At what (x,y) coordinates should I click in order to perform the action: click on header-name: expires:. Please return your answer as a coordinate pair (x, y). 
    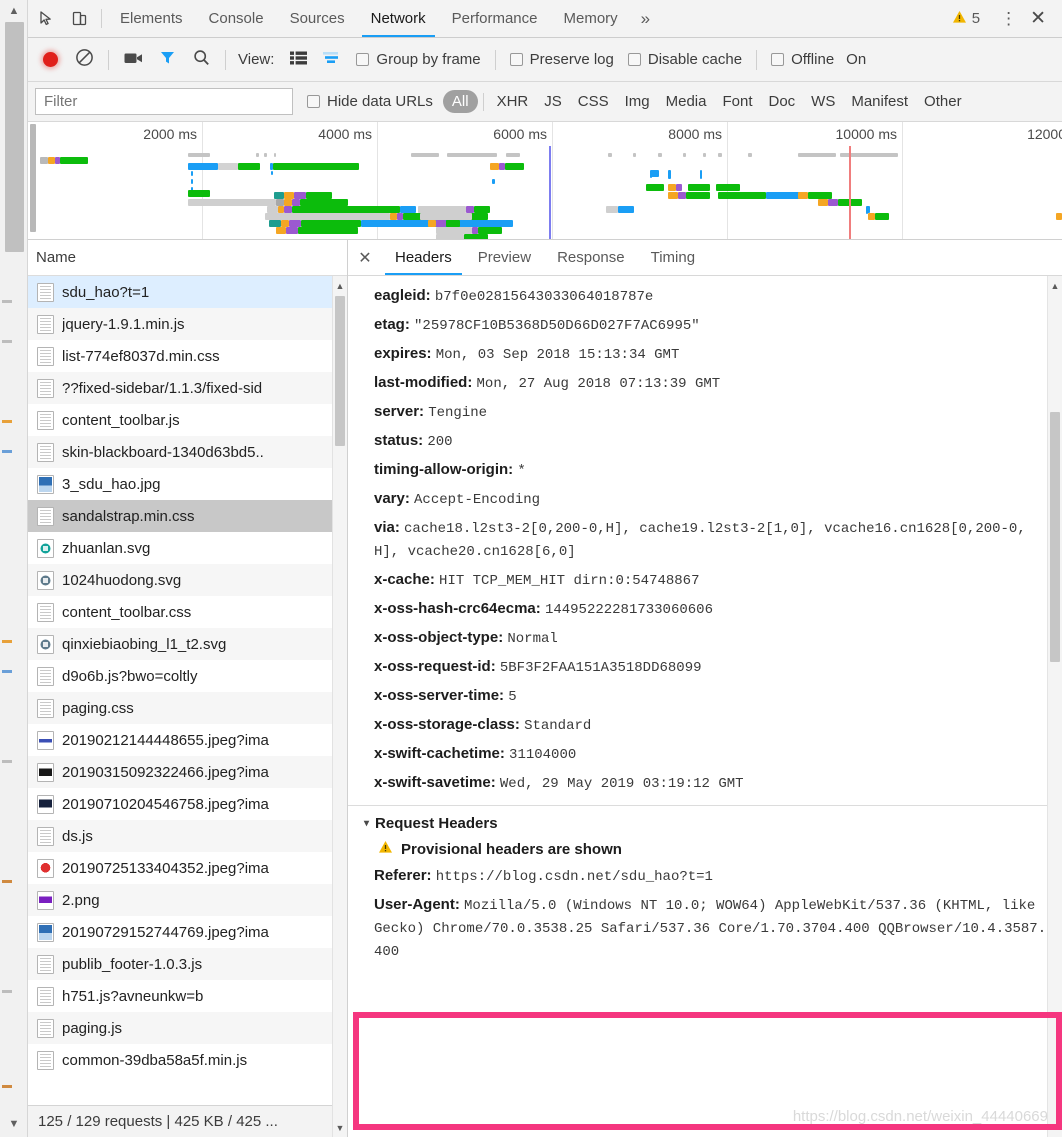
    Looking at the image, I should click on (403, 353).